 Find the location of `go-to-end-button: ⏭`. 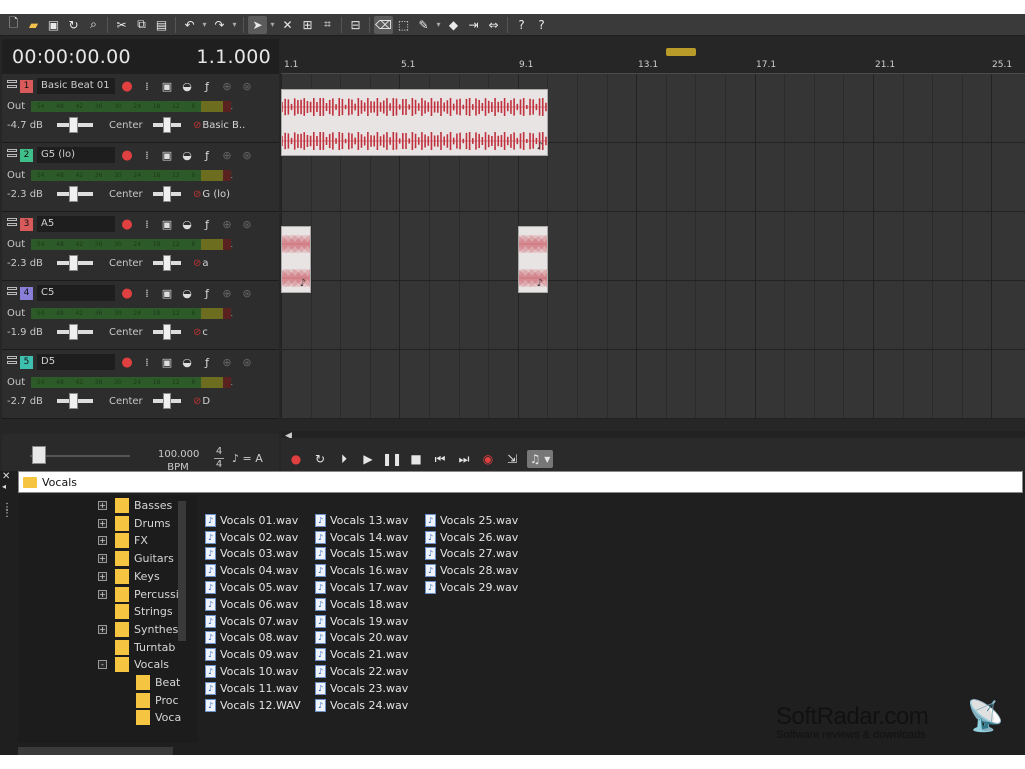

go-to-end-button: ⏭ is located at coordinates (464, 459).